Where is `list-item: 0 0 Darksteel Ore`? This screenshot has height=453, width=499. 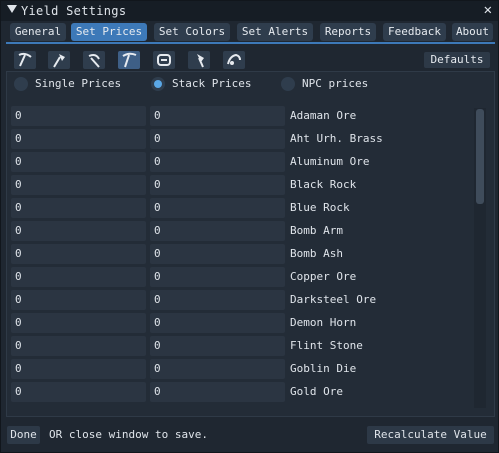 list-item: 0 0 Darksteel Ore is located at coordinates (248, 300).